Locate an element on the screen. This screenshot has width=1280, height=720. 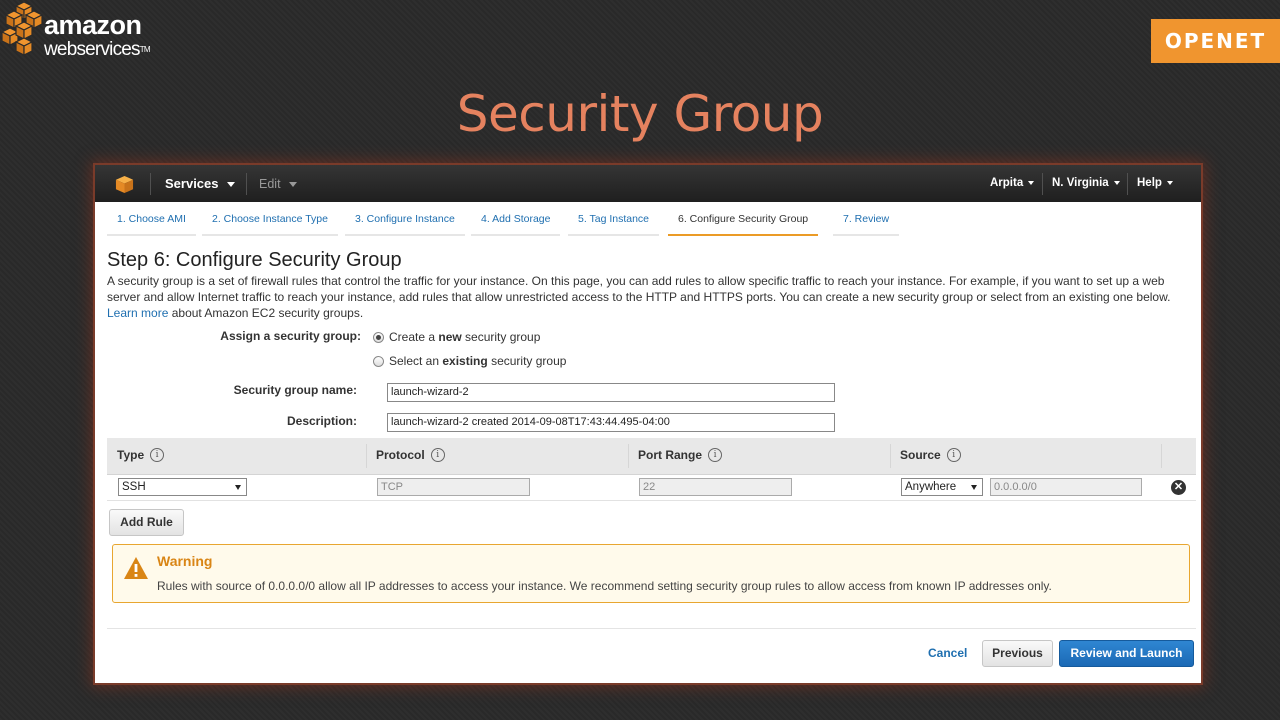
assign-group-label: Assign a security group: is located at coordinates (290, 336).